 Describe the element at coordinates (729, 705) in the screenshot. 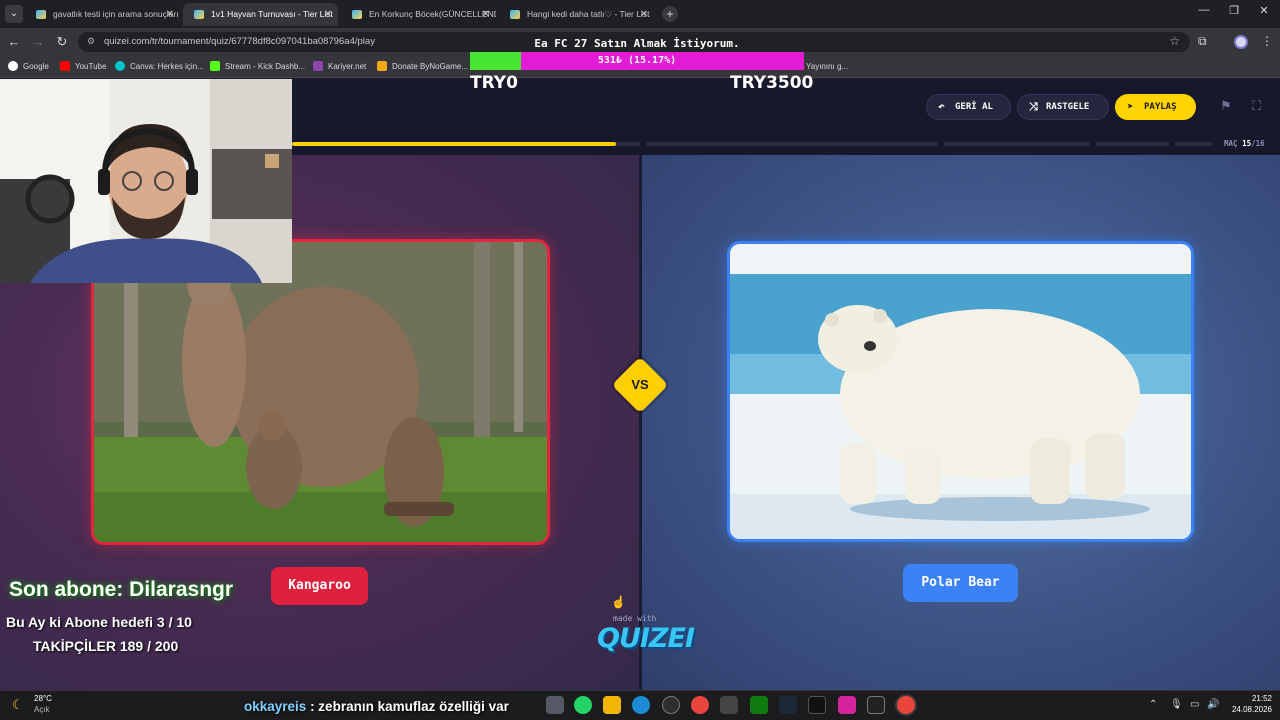

I see `epic-games-icon` at that location.